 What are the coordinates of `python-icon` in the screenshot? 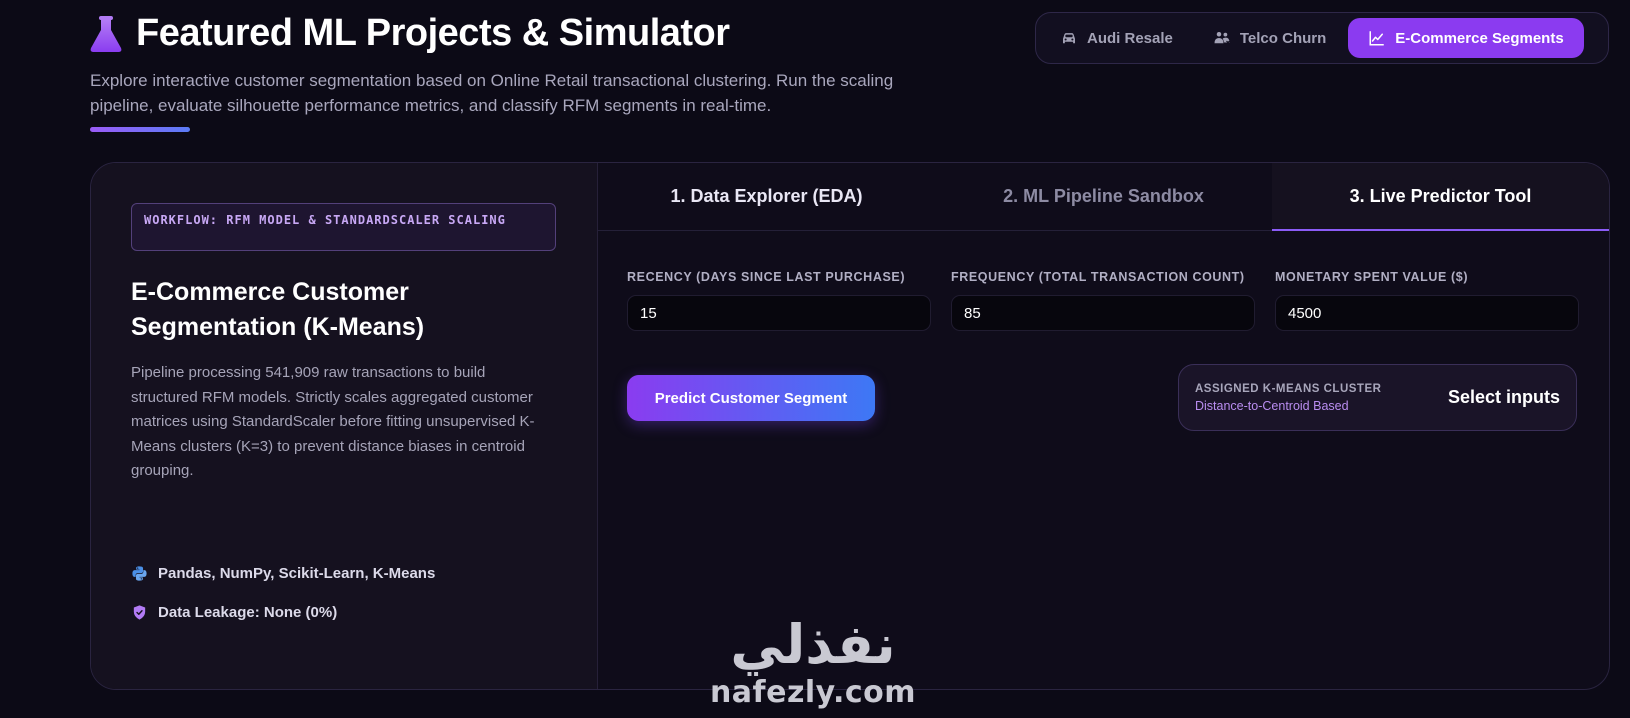 It's located at (139, 573).